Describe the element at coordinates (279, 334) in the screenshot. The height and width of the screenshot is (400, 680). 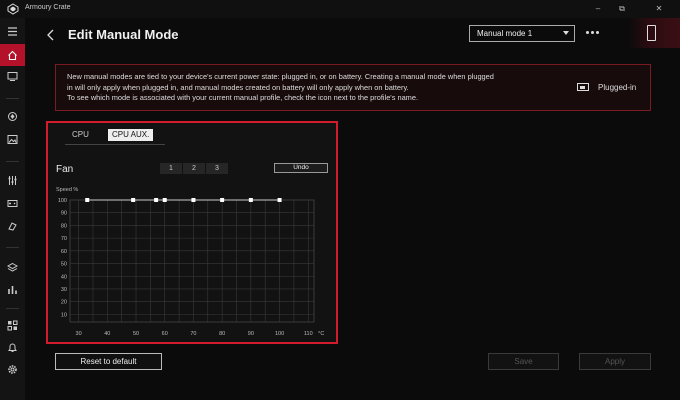
I see `x-tick-label: 100` at that location.